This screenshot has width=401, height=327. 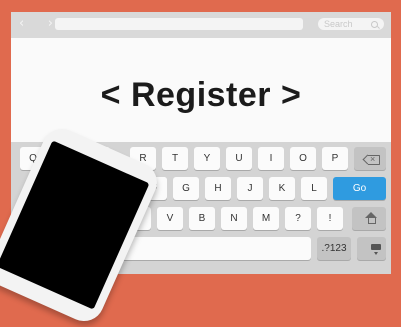 What do you see at coordinates (186, 188) in the screenshot?
I see `key-g: G` at bounding box center [186, 188].